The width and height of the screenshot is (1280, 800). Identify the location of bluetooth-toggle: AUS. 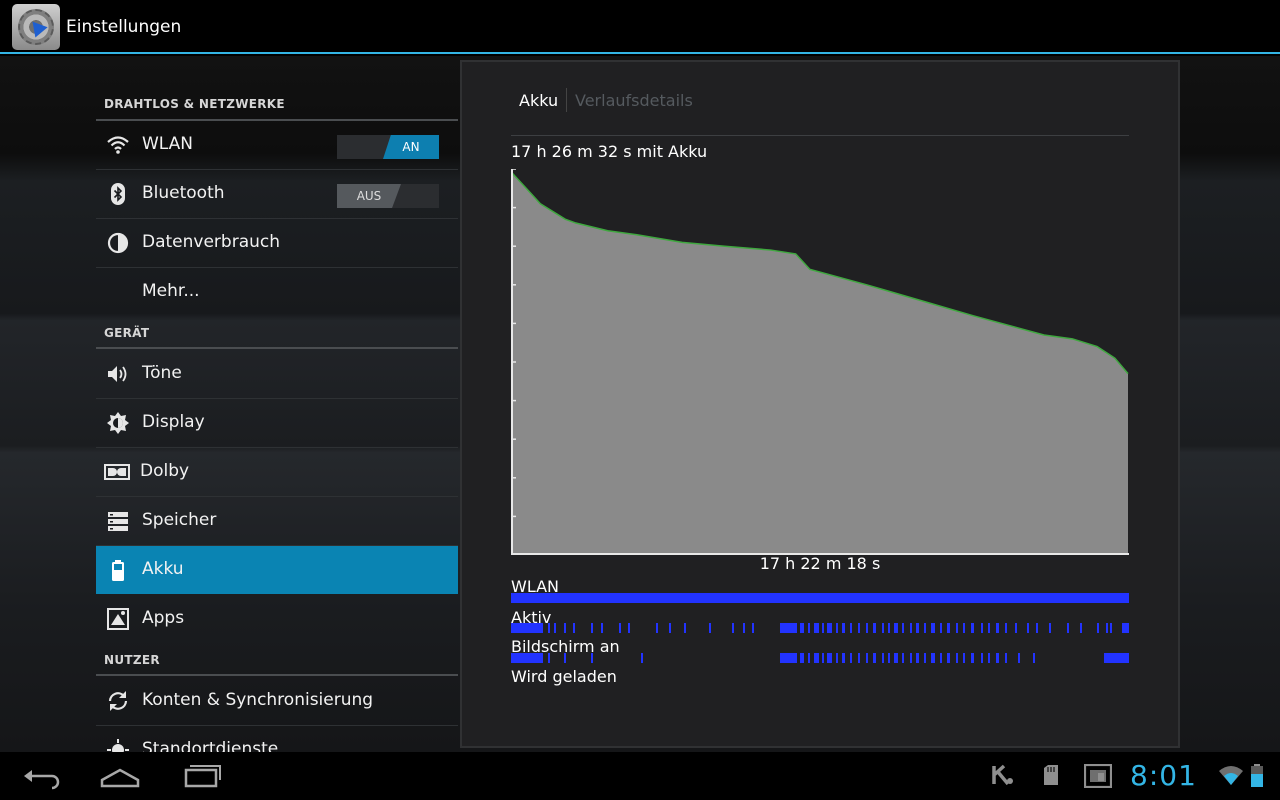
(388, 196).